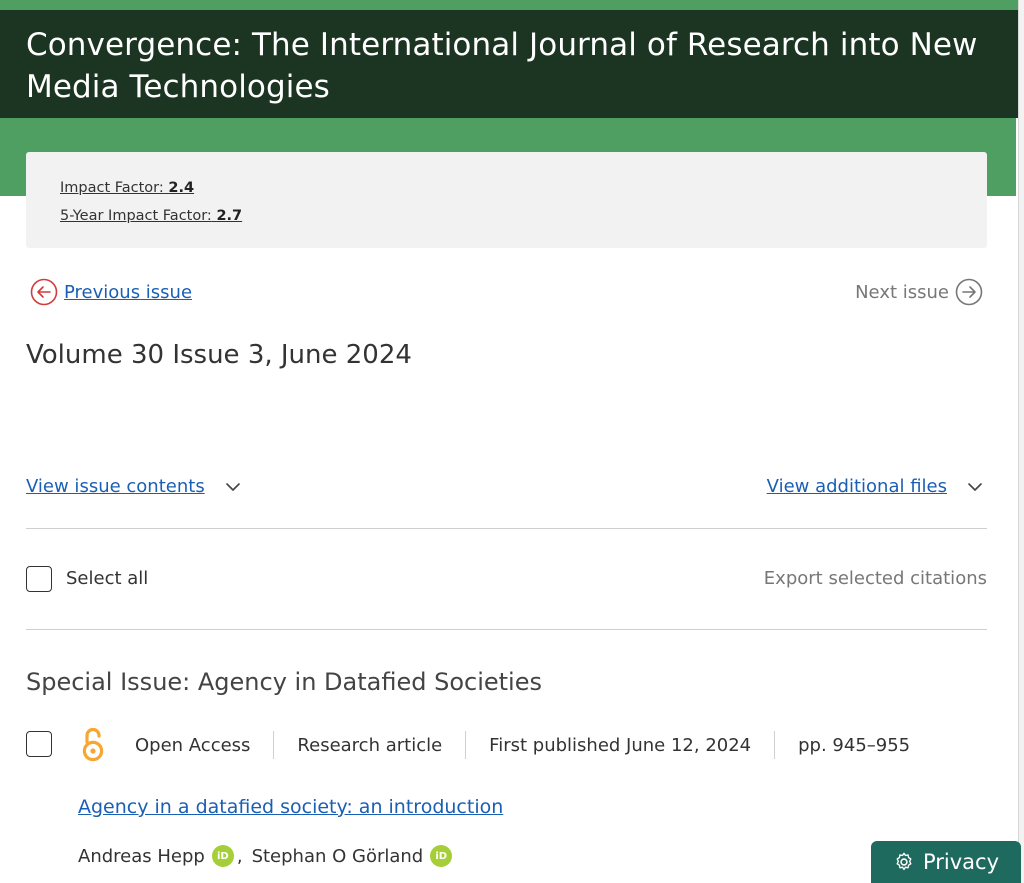  What do you see at coordinates (338, 856) in the screenshot?
I see `author-name: Stephan O Görland` at bounding box center [338, 856].